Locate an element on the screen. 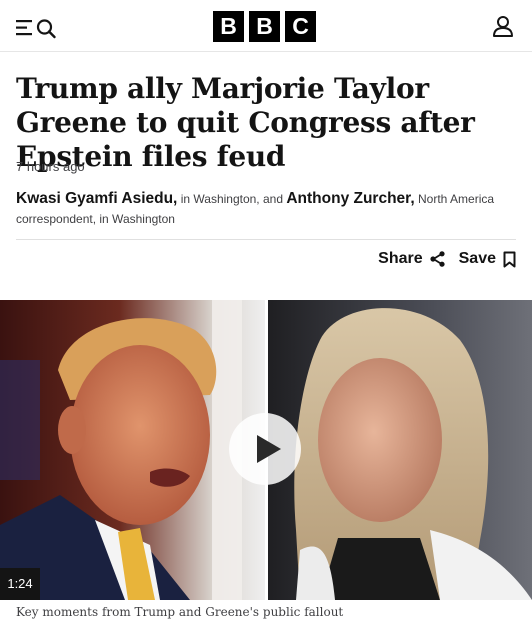 The width and height of the screenshot is (532, 626). bbc-logo: B B C is located at coordinates (264, 26).